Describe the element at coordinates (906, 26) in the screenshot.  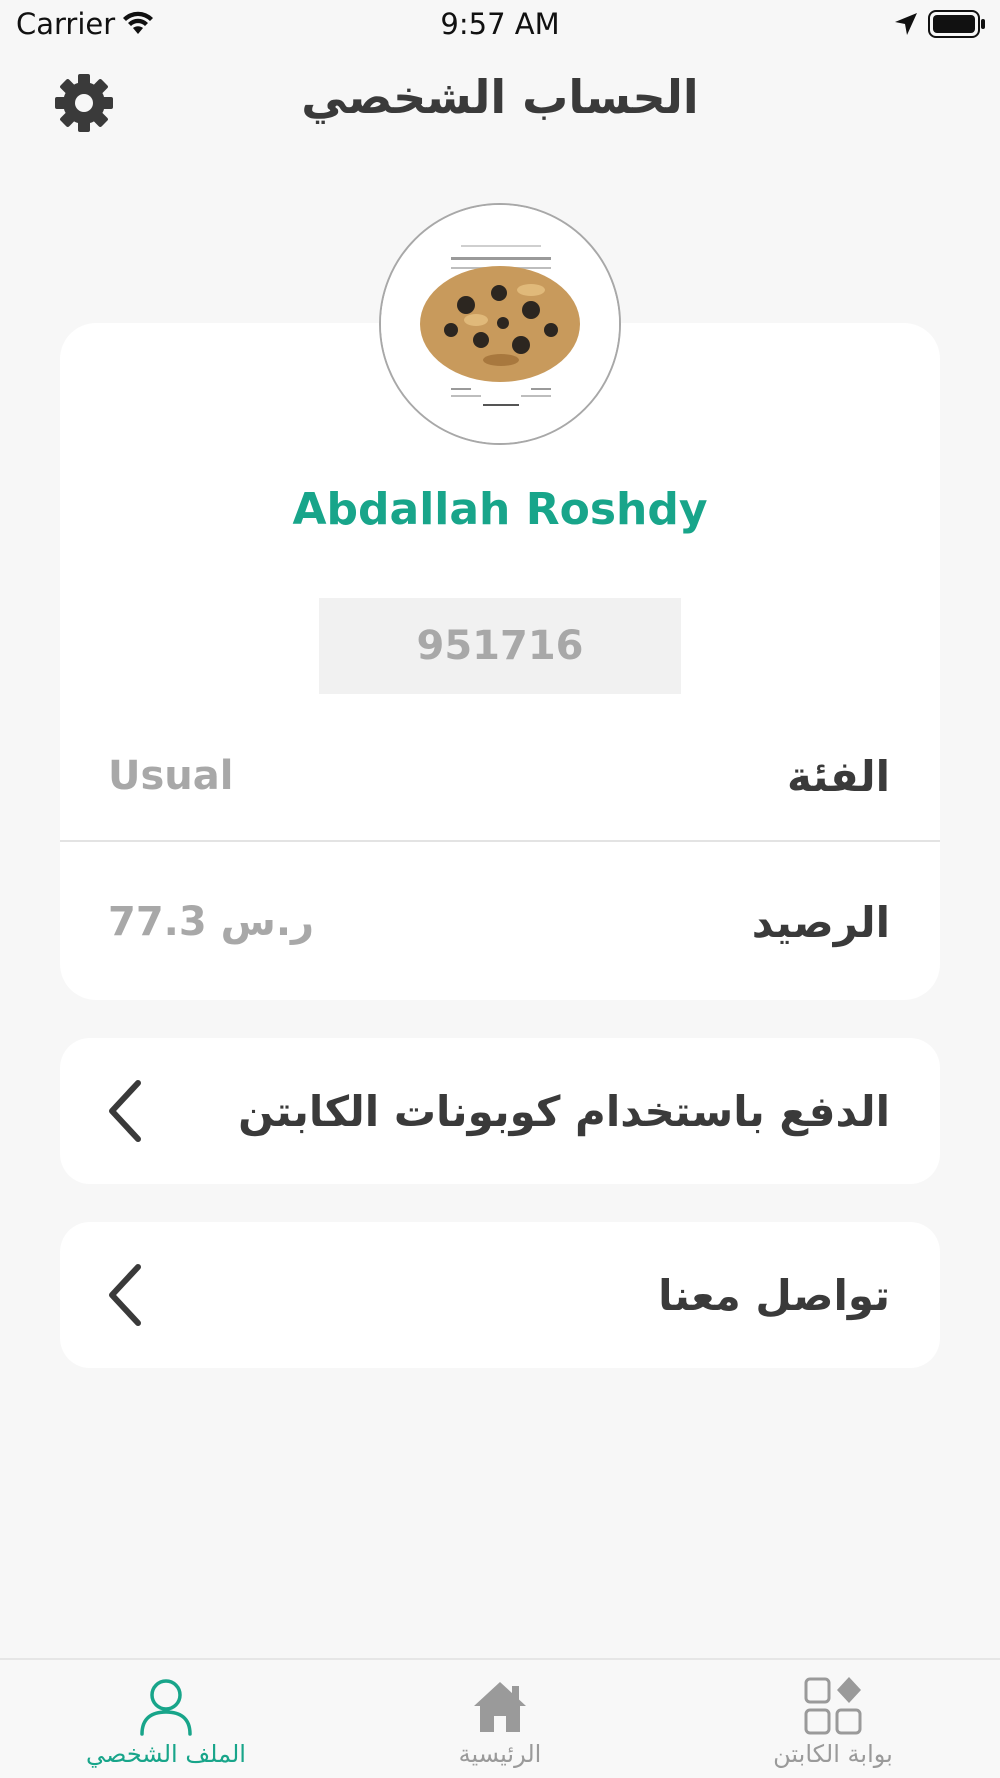
I see `location-arrow-icon` at that location.